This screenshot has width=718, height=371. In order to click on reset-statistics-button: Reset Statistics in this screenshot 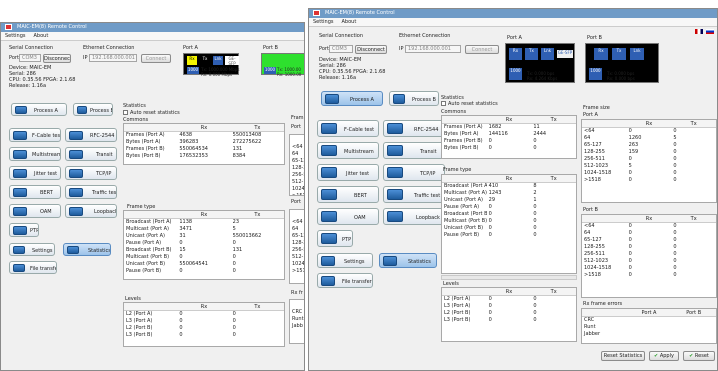, I will do `click(623, 356)`.